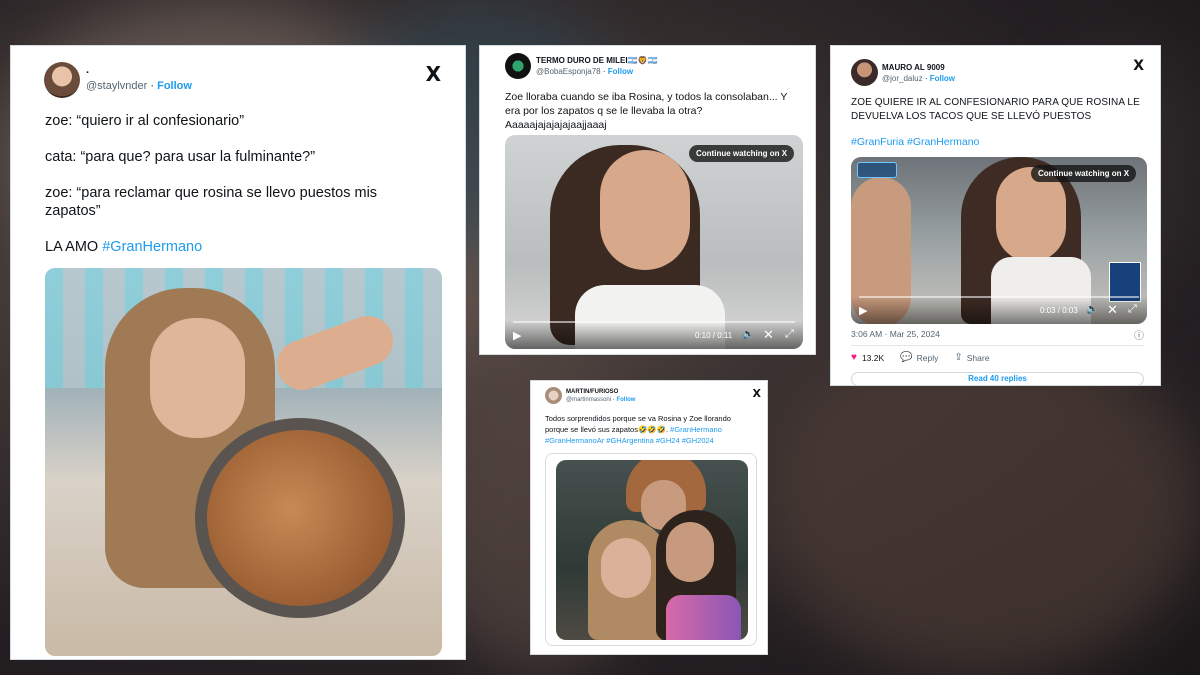 The height and width of the screenshot is (675, 1200). I want to click on image-frame, so click(651, 549).